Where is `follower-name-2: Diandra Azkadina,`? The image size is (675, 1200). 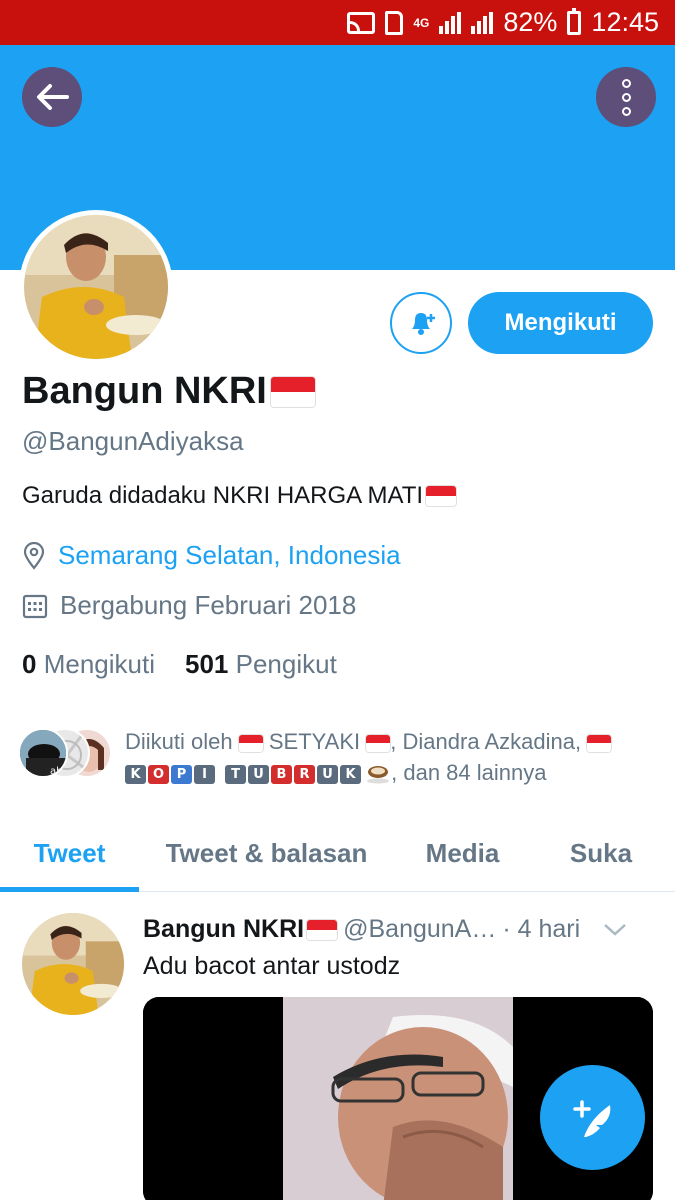
follower-name-2: Diandra Azkadina, is located at coordinates (492, 741).